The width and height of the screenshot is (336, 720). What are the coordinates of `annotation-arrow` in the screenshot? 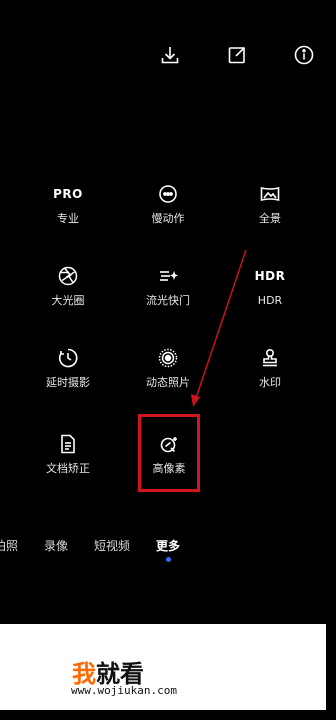 It's located at (219, 328).